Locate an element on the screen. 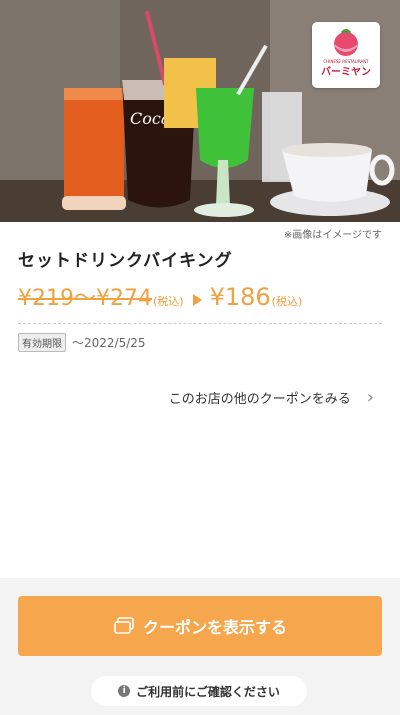 The width and height of the screenshot is (400, 715). confirm-notice-label: ご利用前にご確認ください is located at coordinates (208, 691).